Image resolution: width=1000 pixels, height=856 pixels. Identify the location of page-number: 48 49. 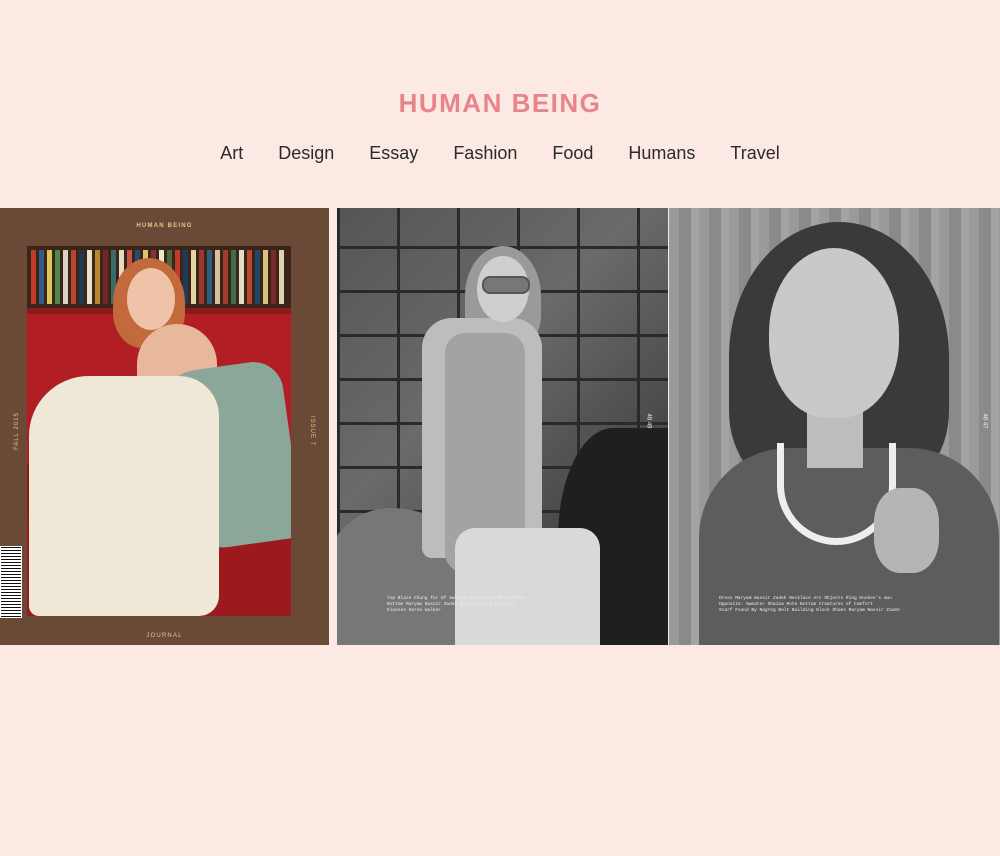
(648, 421).